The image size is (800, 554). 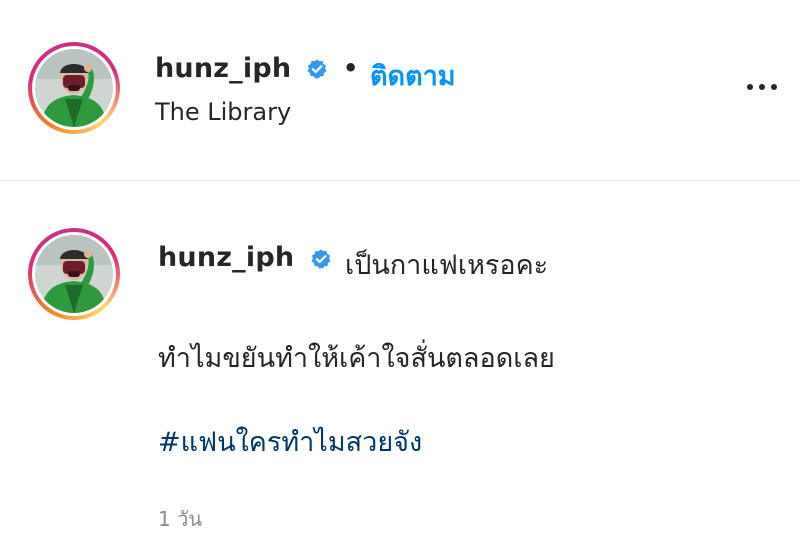 What do you see at coordinates (400, 180) in the screenshot?
I see `header-divider` at bounding box center [400, 180].